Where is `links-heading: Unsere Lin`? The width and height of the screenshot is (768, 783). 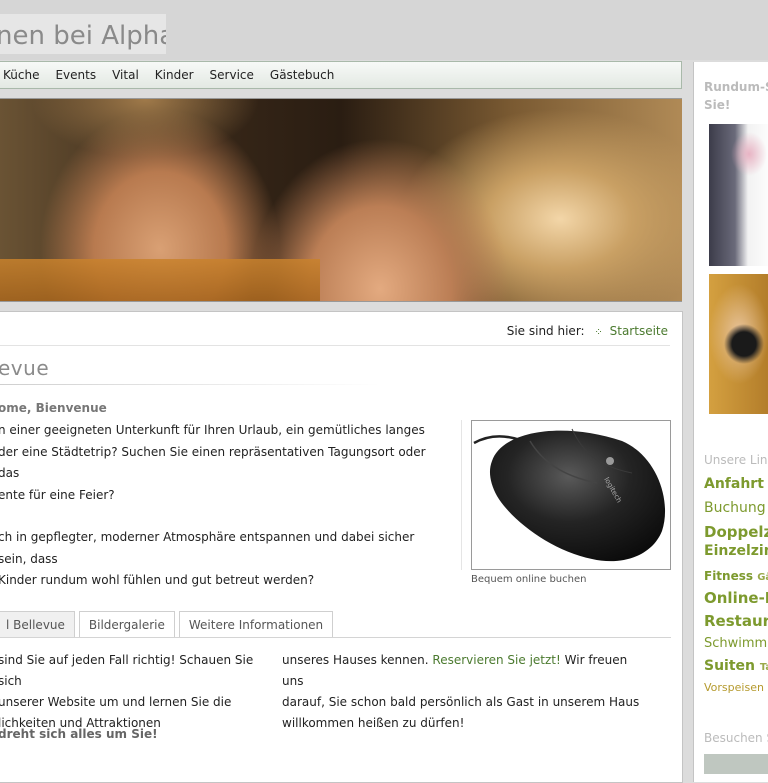
links-heading: Unsere Lin is located at coordinates (736, 460).